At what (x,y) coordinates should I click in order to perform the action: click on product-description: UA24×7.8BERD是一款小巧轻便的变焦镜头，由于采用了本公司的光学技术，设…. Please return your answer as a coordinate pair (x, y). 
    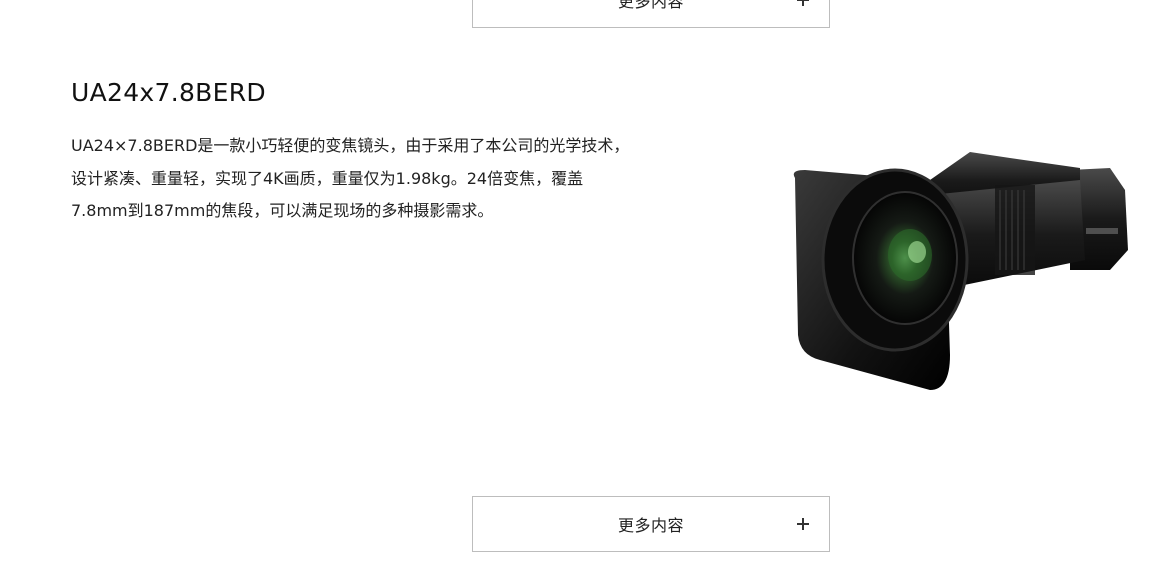
    Looking at the image, I should click on (350, 178).